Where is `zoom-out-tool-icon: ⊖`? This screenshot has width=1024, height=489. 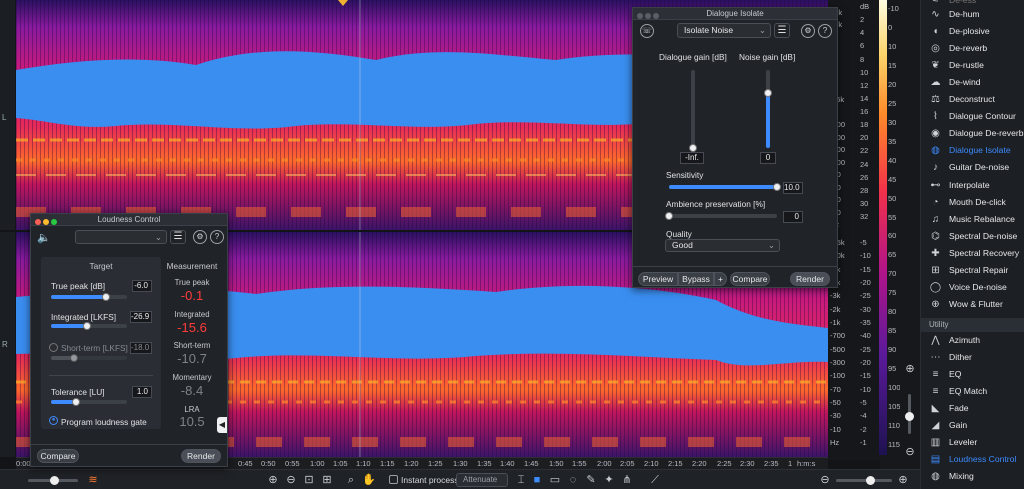
zoom-out-tool-icon: ⊖ is located at coordinates (291, 480).